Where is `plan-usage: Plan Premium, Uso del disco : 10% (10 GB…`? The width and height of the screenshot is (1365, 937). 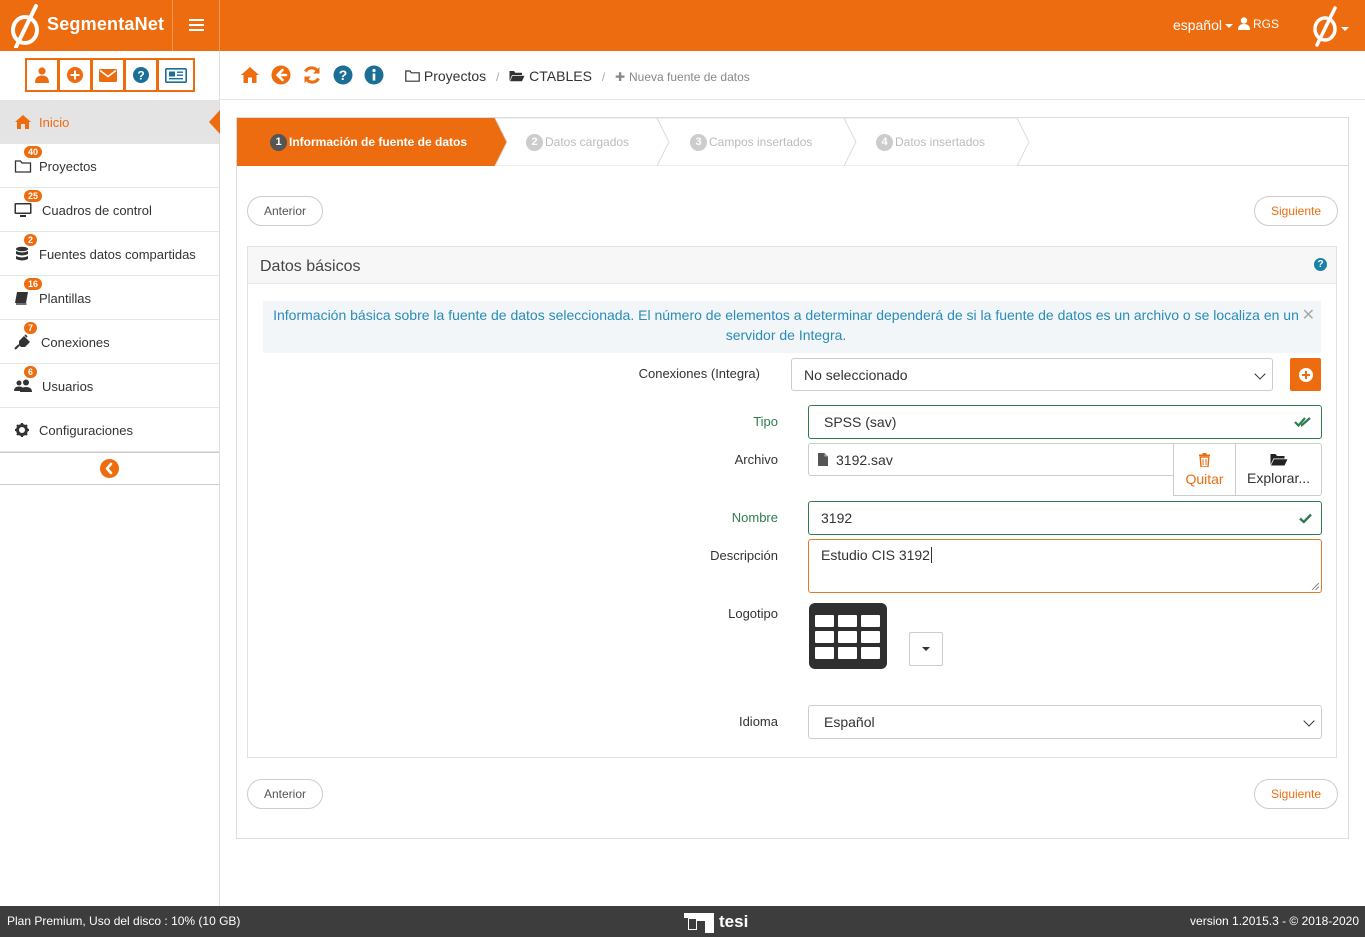
plan-usage: Plan Premium, Uso del disco : 10% (10 GB… is located at coordinates (124, 921).